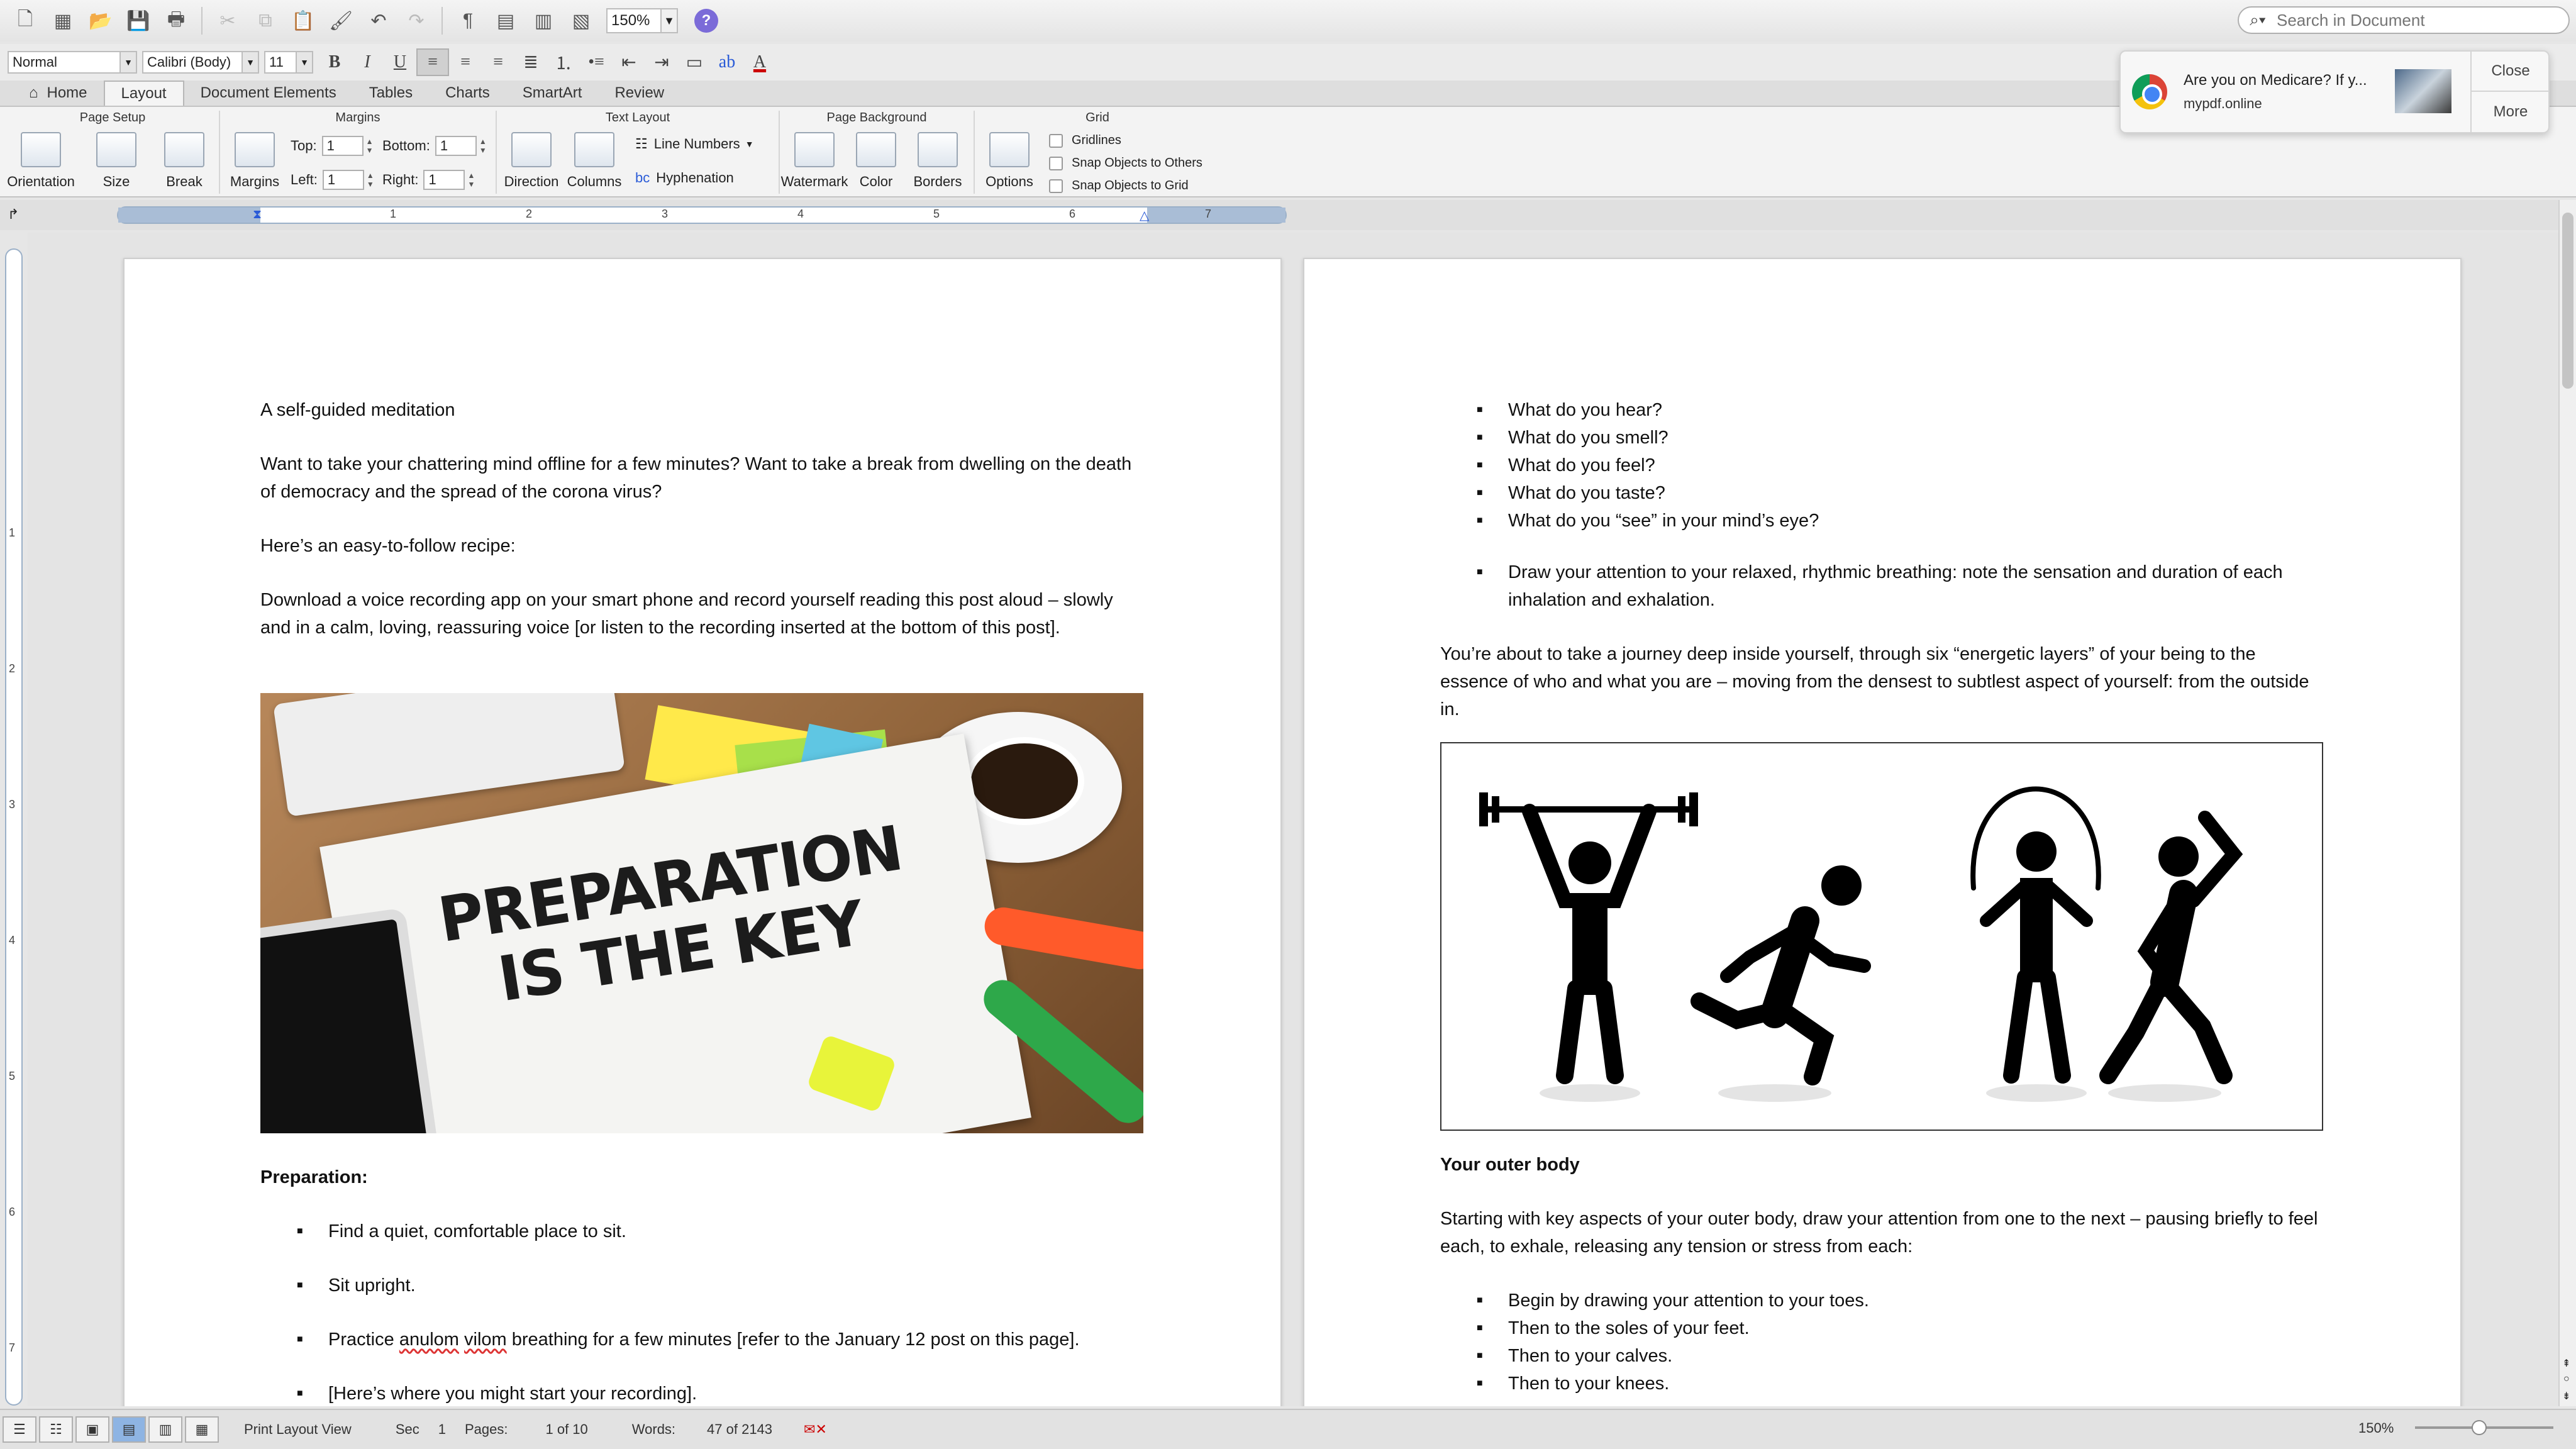 This screenshot has height=1449, width=2576. I want to click on horizontal-ruler: 1 2 3 4 5 6 7 ⧗ △, so click(702, 215).